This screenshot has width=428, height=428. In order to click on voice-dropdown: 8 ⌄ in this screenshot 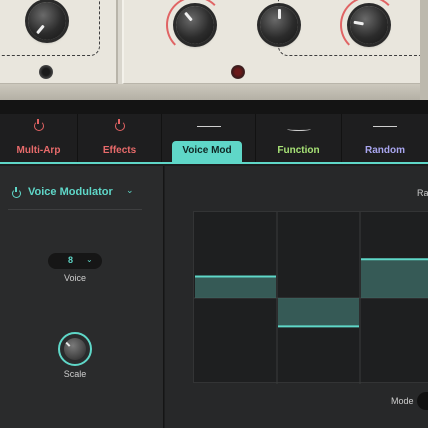, I will do `click(75, 261)`.